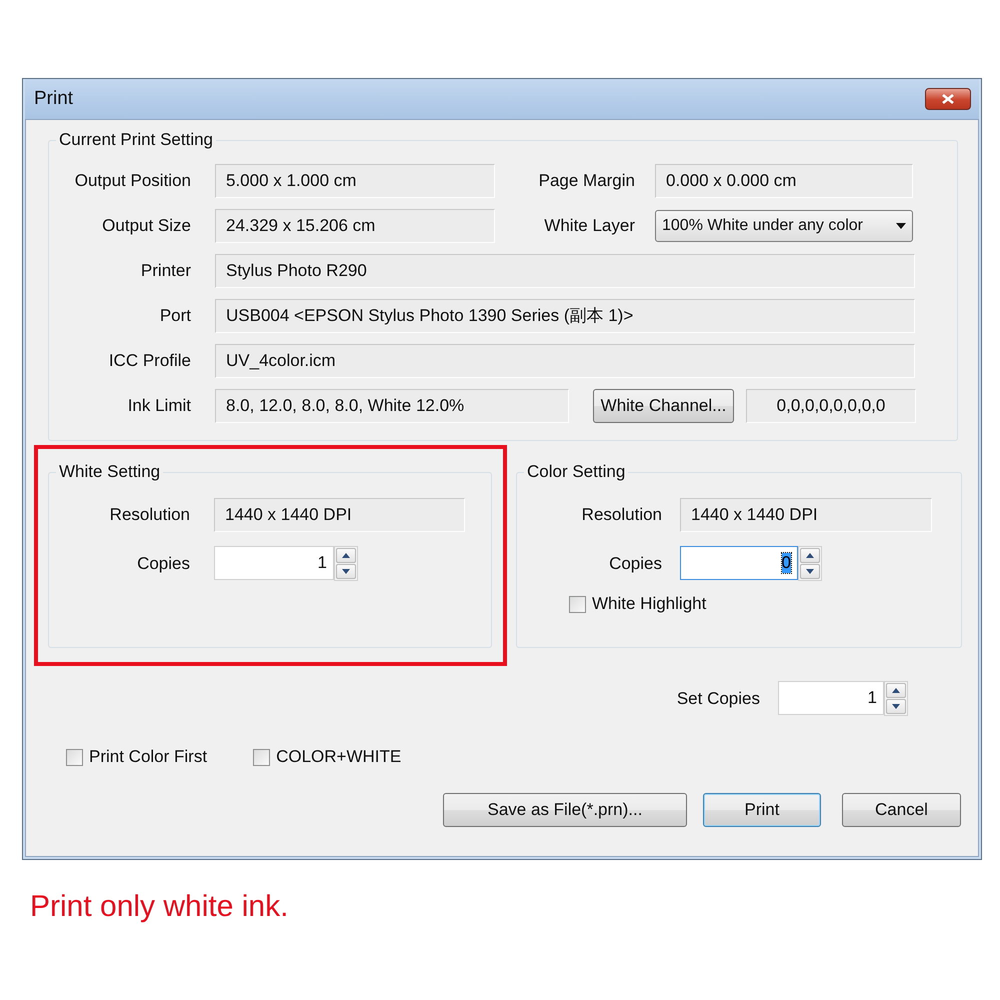  What do you see at coordinates (146, 226) in the screenshot?
I see `field-label: Output Size` at bounding box center [146, 226].